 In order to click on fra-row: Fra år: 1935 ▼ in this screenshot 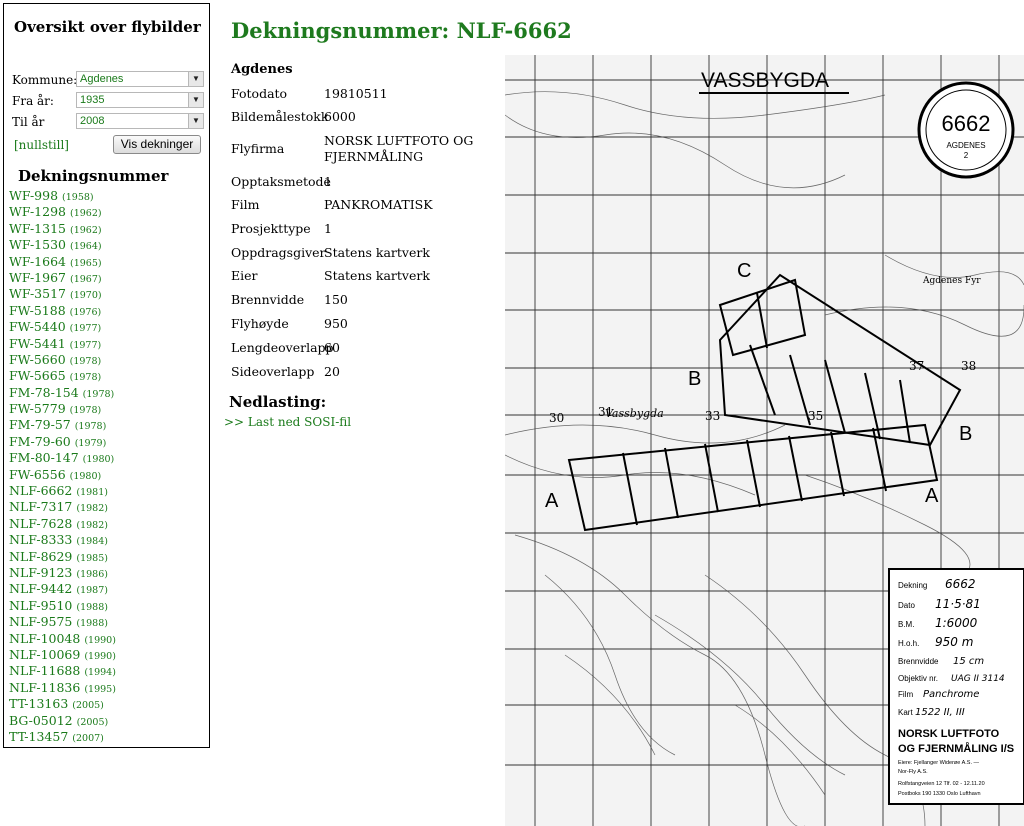, I will do `click(109, 101)`.